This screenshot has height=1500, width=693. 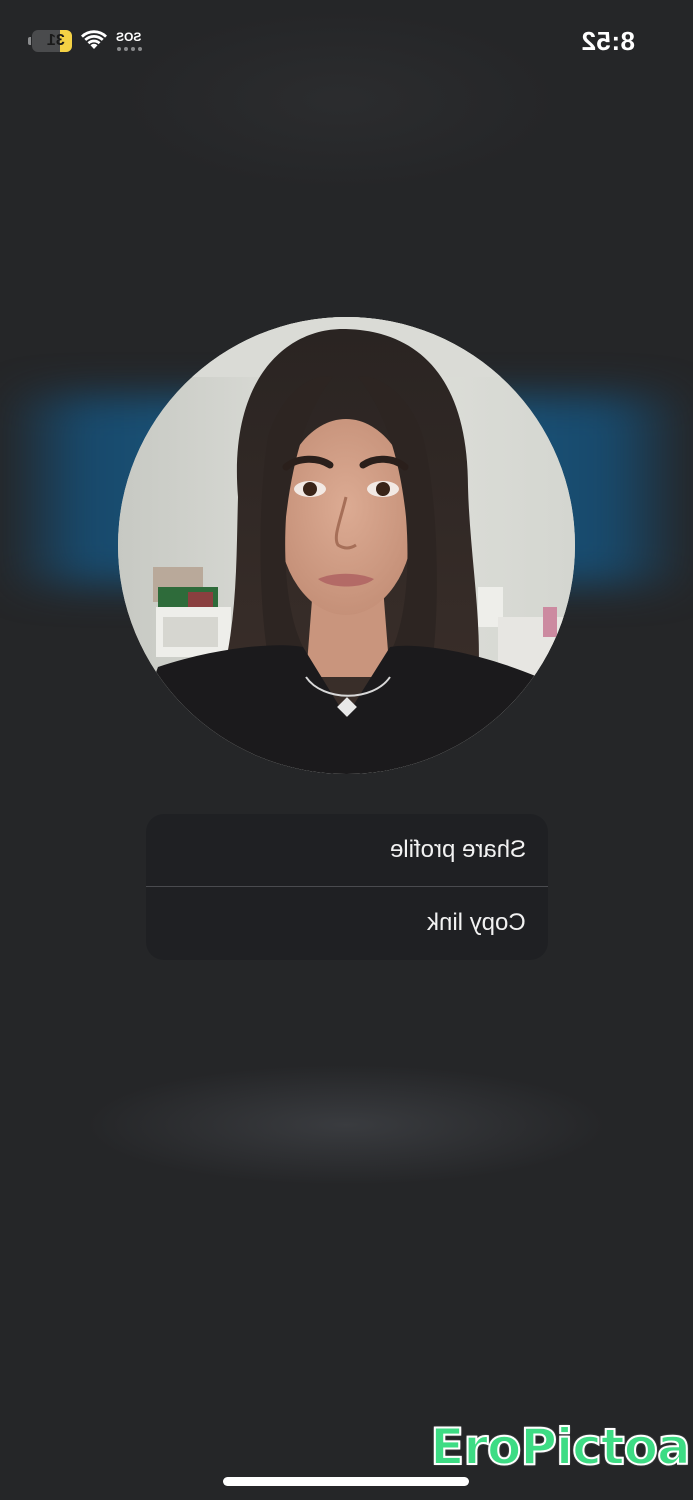 What do you see at coordinates (347, 850) in the screenshot?
I see `share-profile-button: Share profile` at bounding box center [347, 850].